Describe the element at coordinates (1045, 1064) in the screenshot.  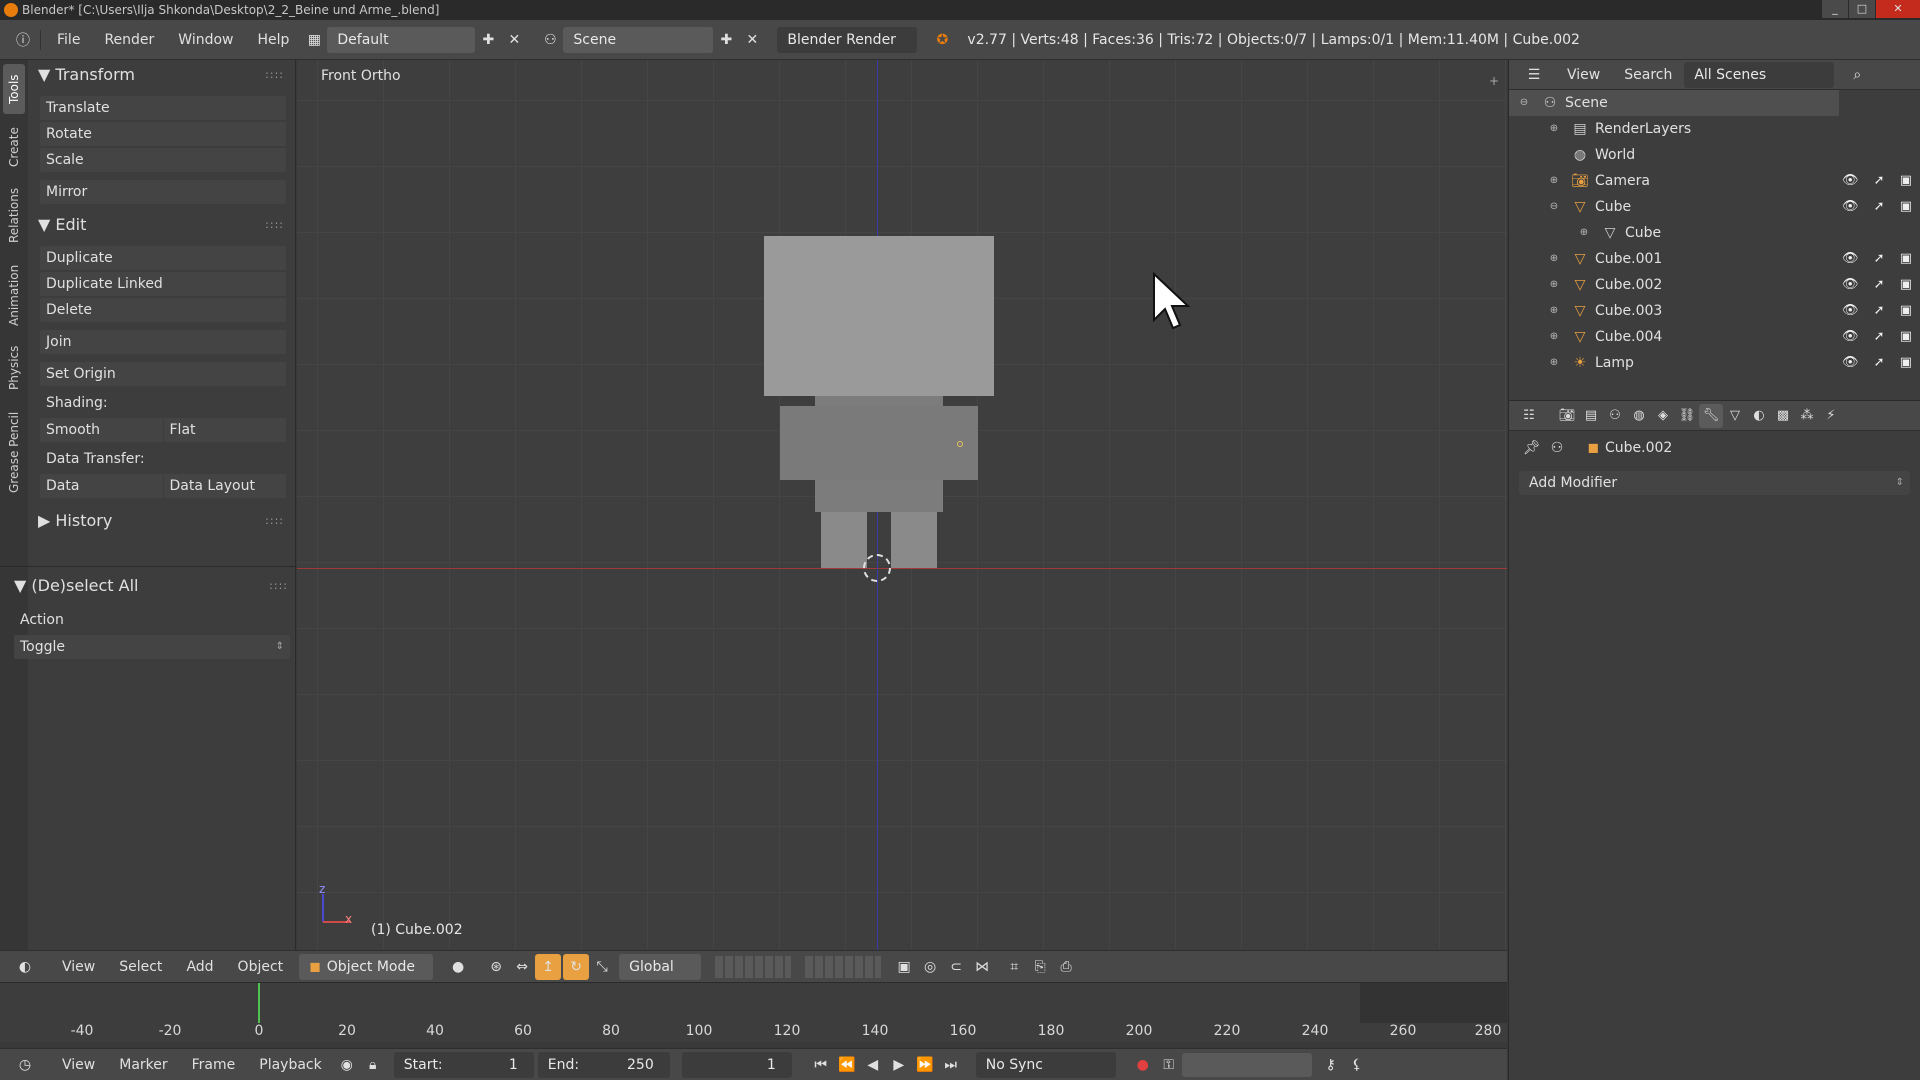
I see `sync-select: No Sync` at that location.